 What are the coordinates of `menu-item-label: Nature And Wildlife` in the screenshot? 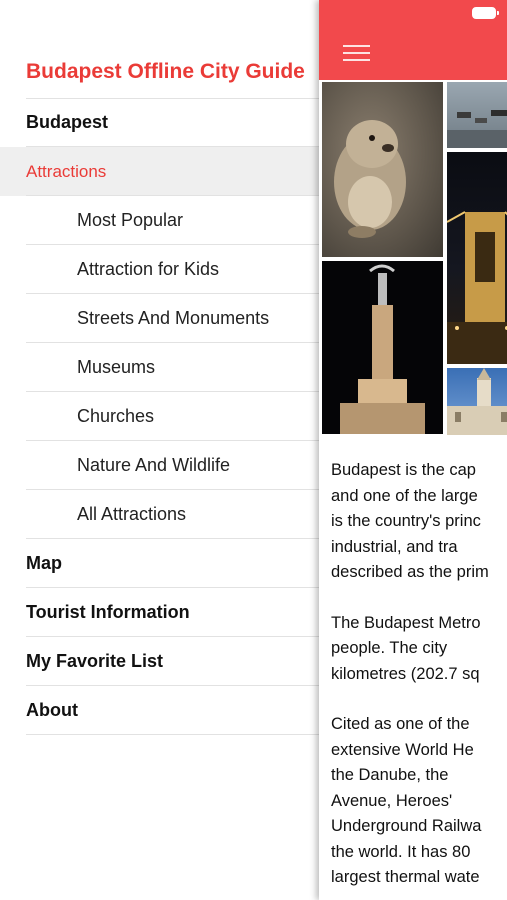 It's located at (154, 465).